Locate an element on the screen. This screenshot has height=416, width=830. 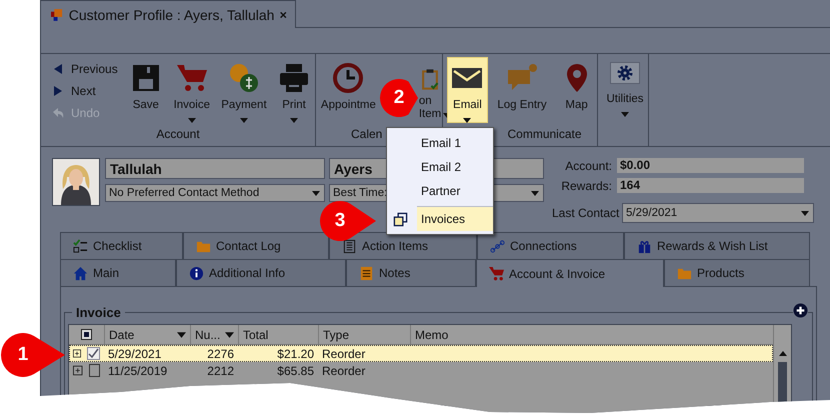
total-cell: $65.85 is located at coordinates (295, 371).